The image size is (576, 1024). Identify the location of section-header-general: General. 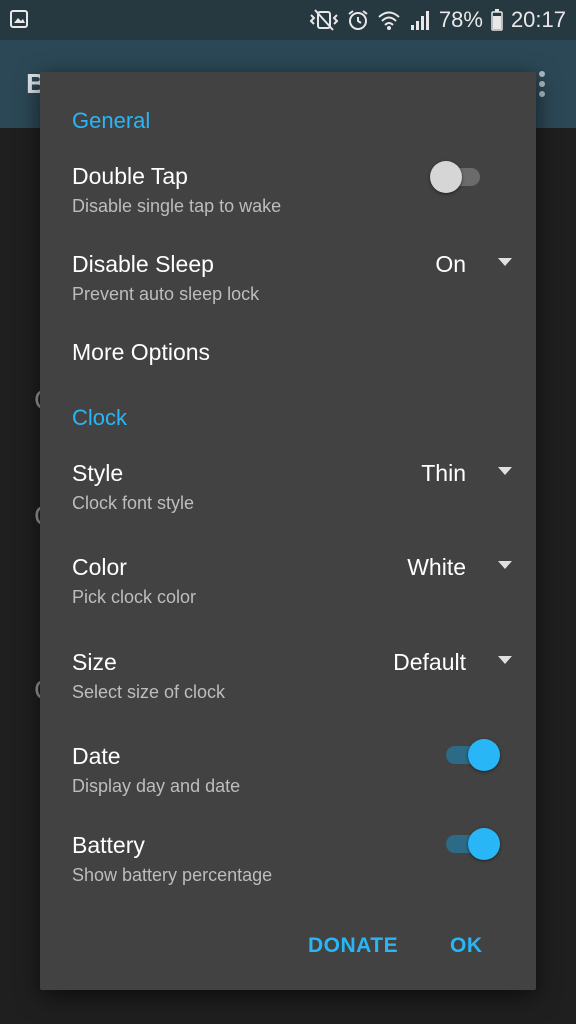
(111, 120).